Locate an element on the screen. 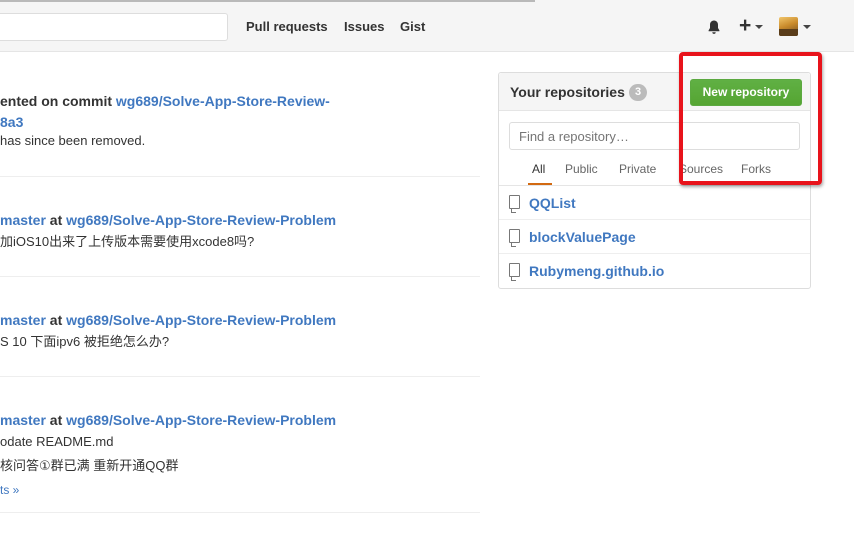  feed-item-commit-link: 8a3 is located at coordinates (11, 122).